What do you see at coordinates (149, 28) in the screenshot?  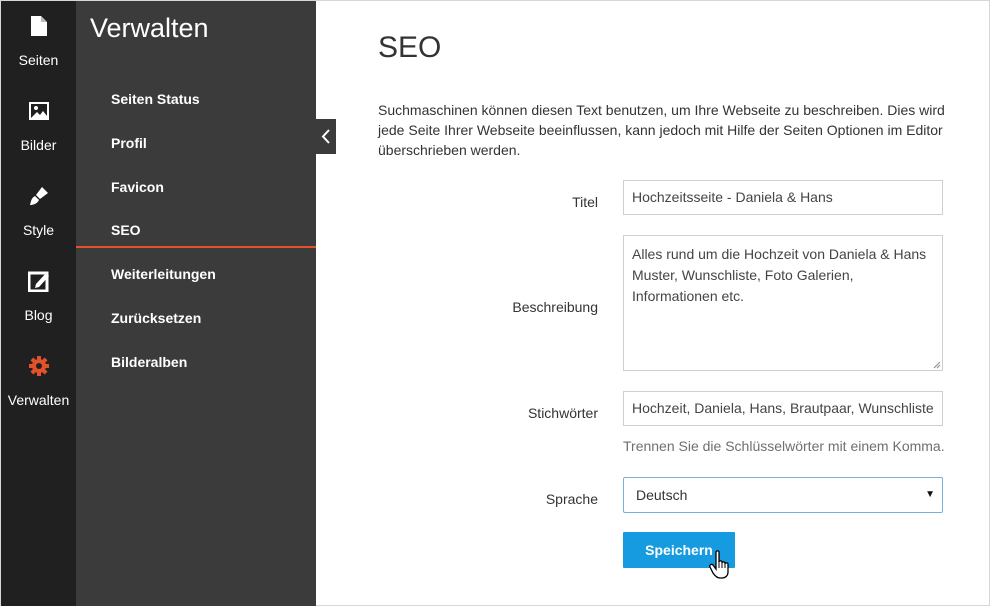 I see `sidebar-title: Verwalten` at bounding box center [149, 28].